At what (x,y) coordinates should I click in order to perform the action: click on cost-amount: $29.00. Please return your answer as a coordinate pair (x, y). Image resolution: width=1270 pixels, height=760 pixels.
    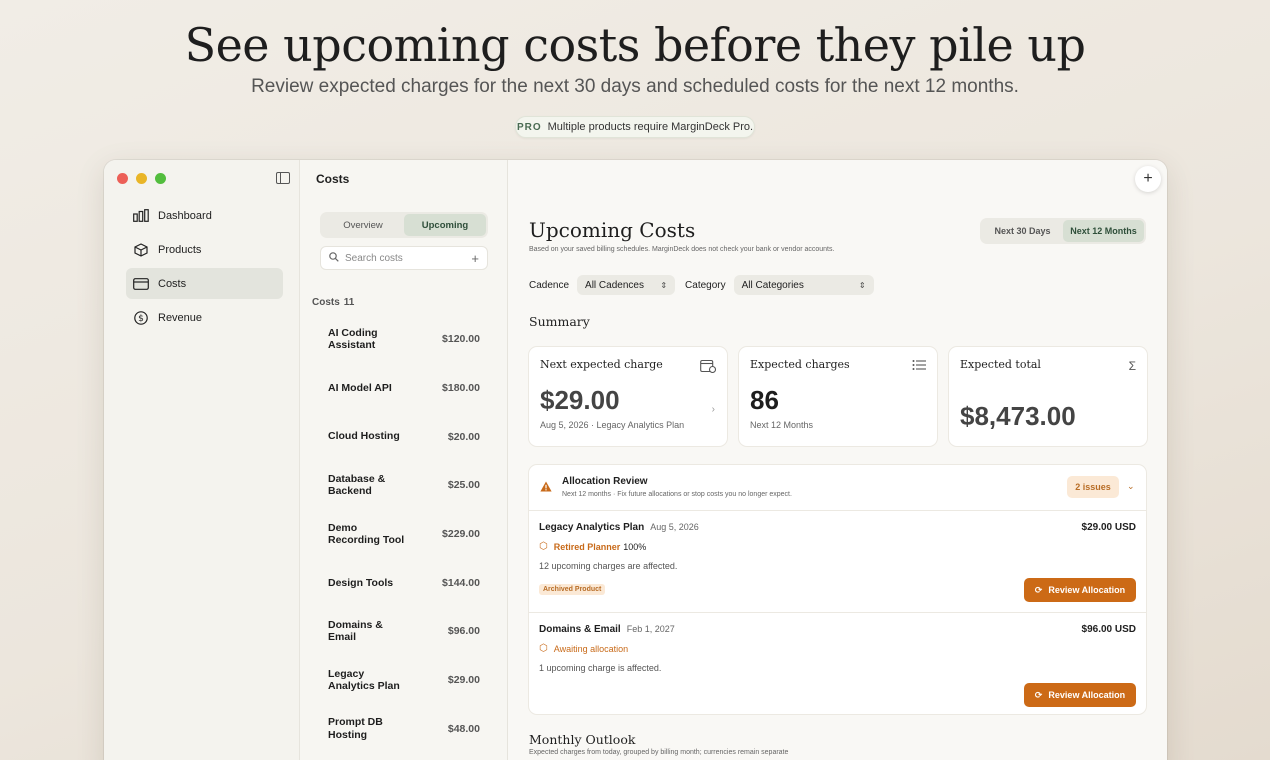
    Looking at the image, I should click on (463, 680).